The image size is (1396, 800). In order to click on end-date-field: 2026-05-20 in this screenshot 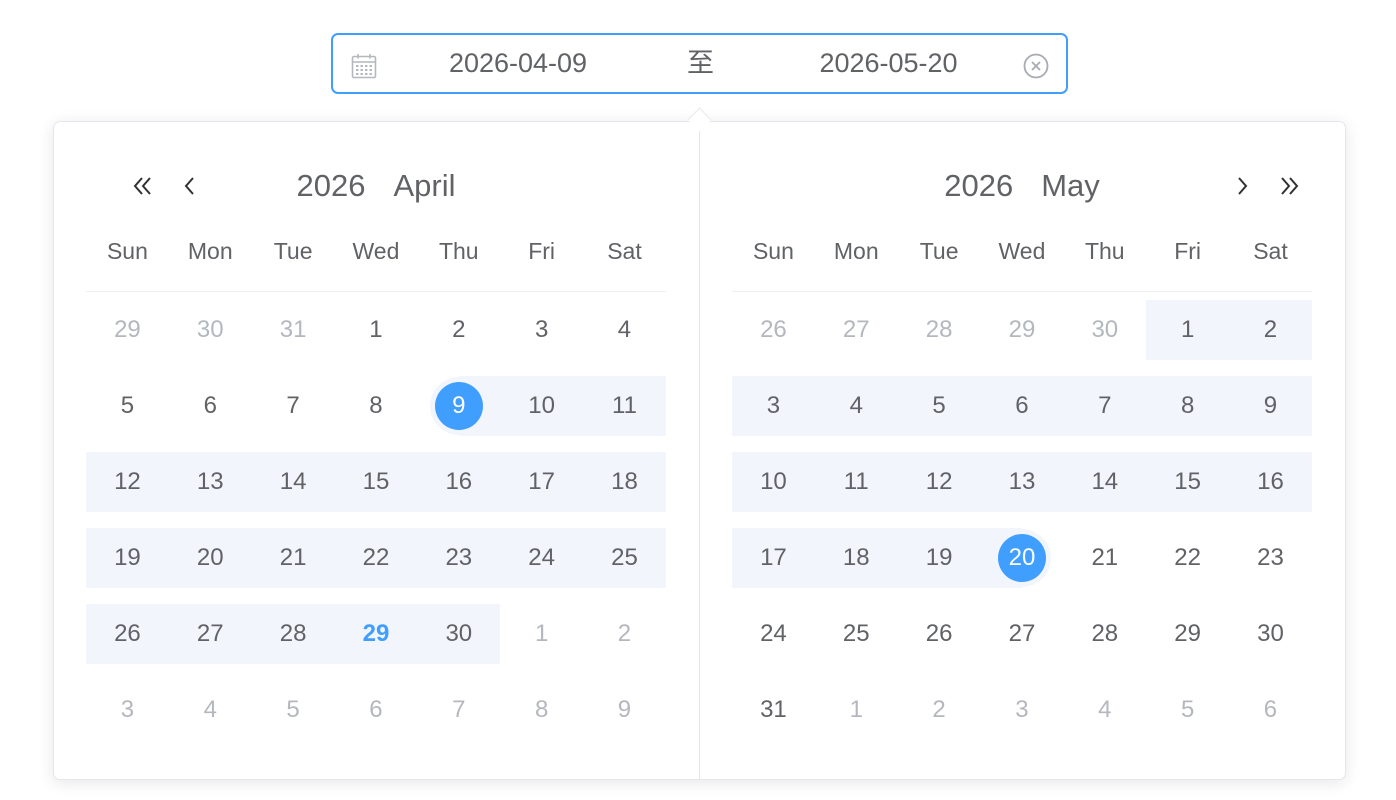, I will do `click(888, 63)`.